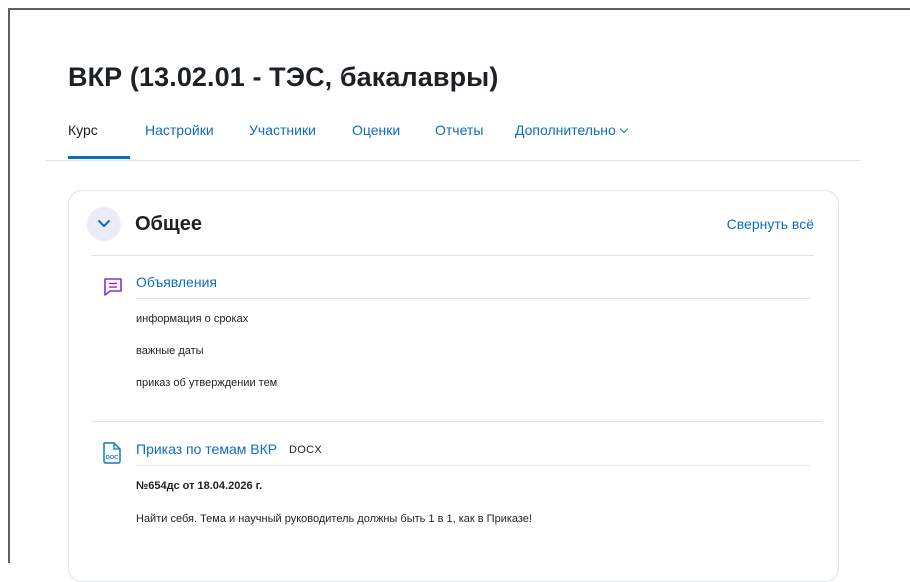  What do you see at coordinates (199, 486) in the screenshot?
I see `activity-description-bold: №654дс от 18.04.2026 г.` at bounding box center [199, 486].